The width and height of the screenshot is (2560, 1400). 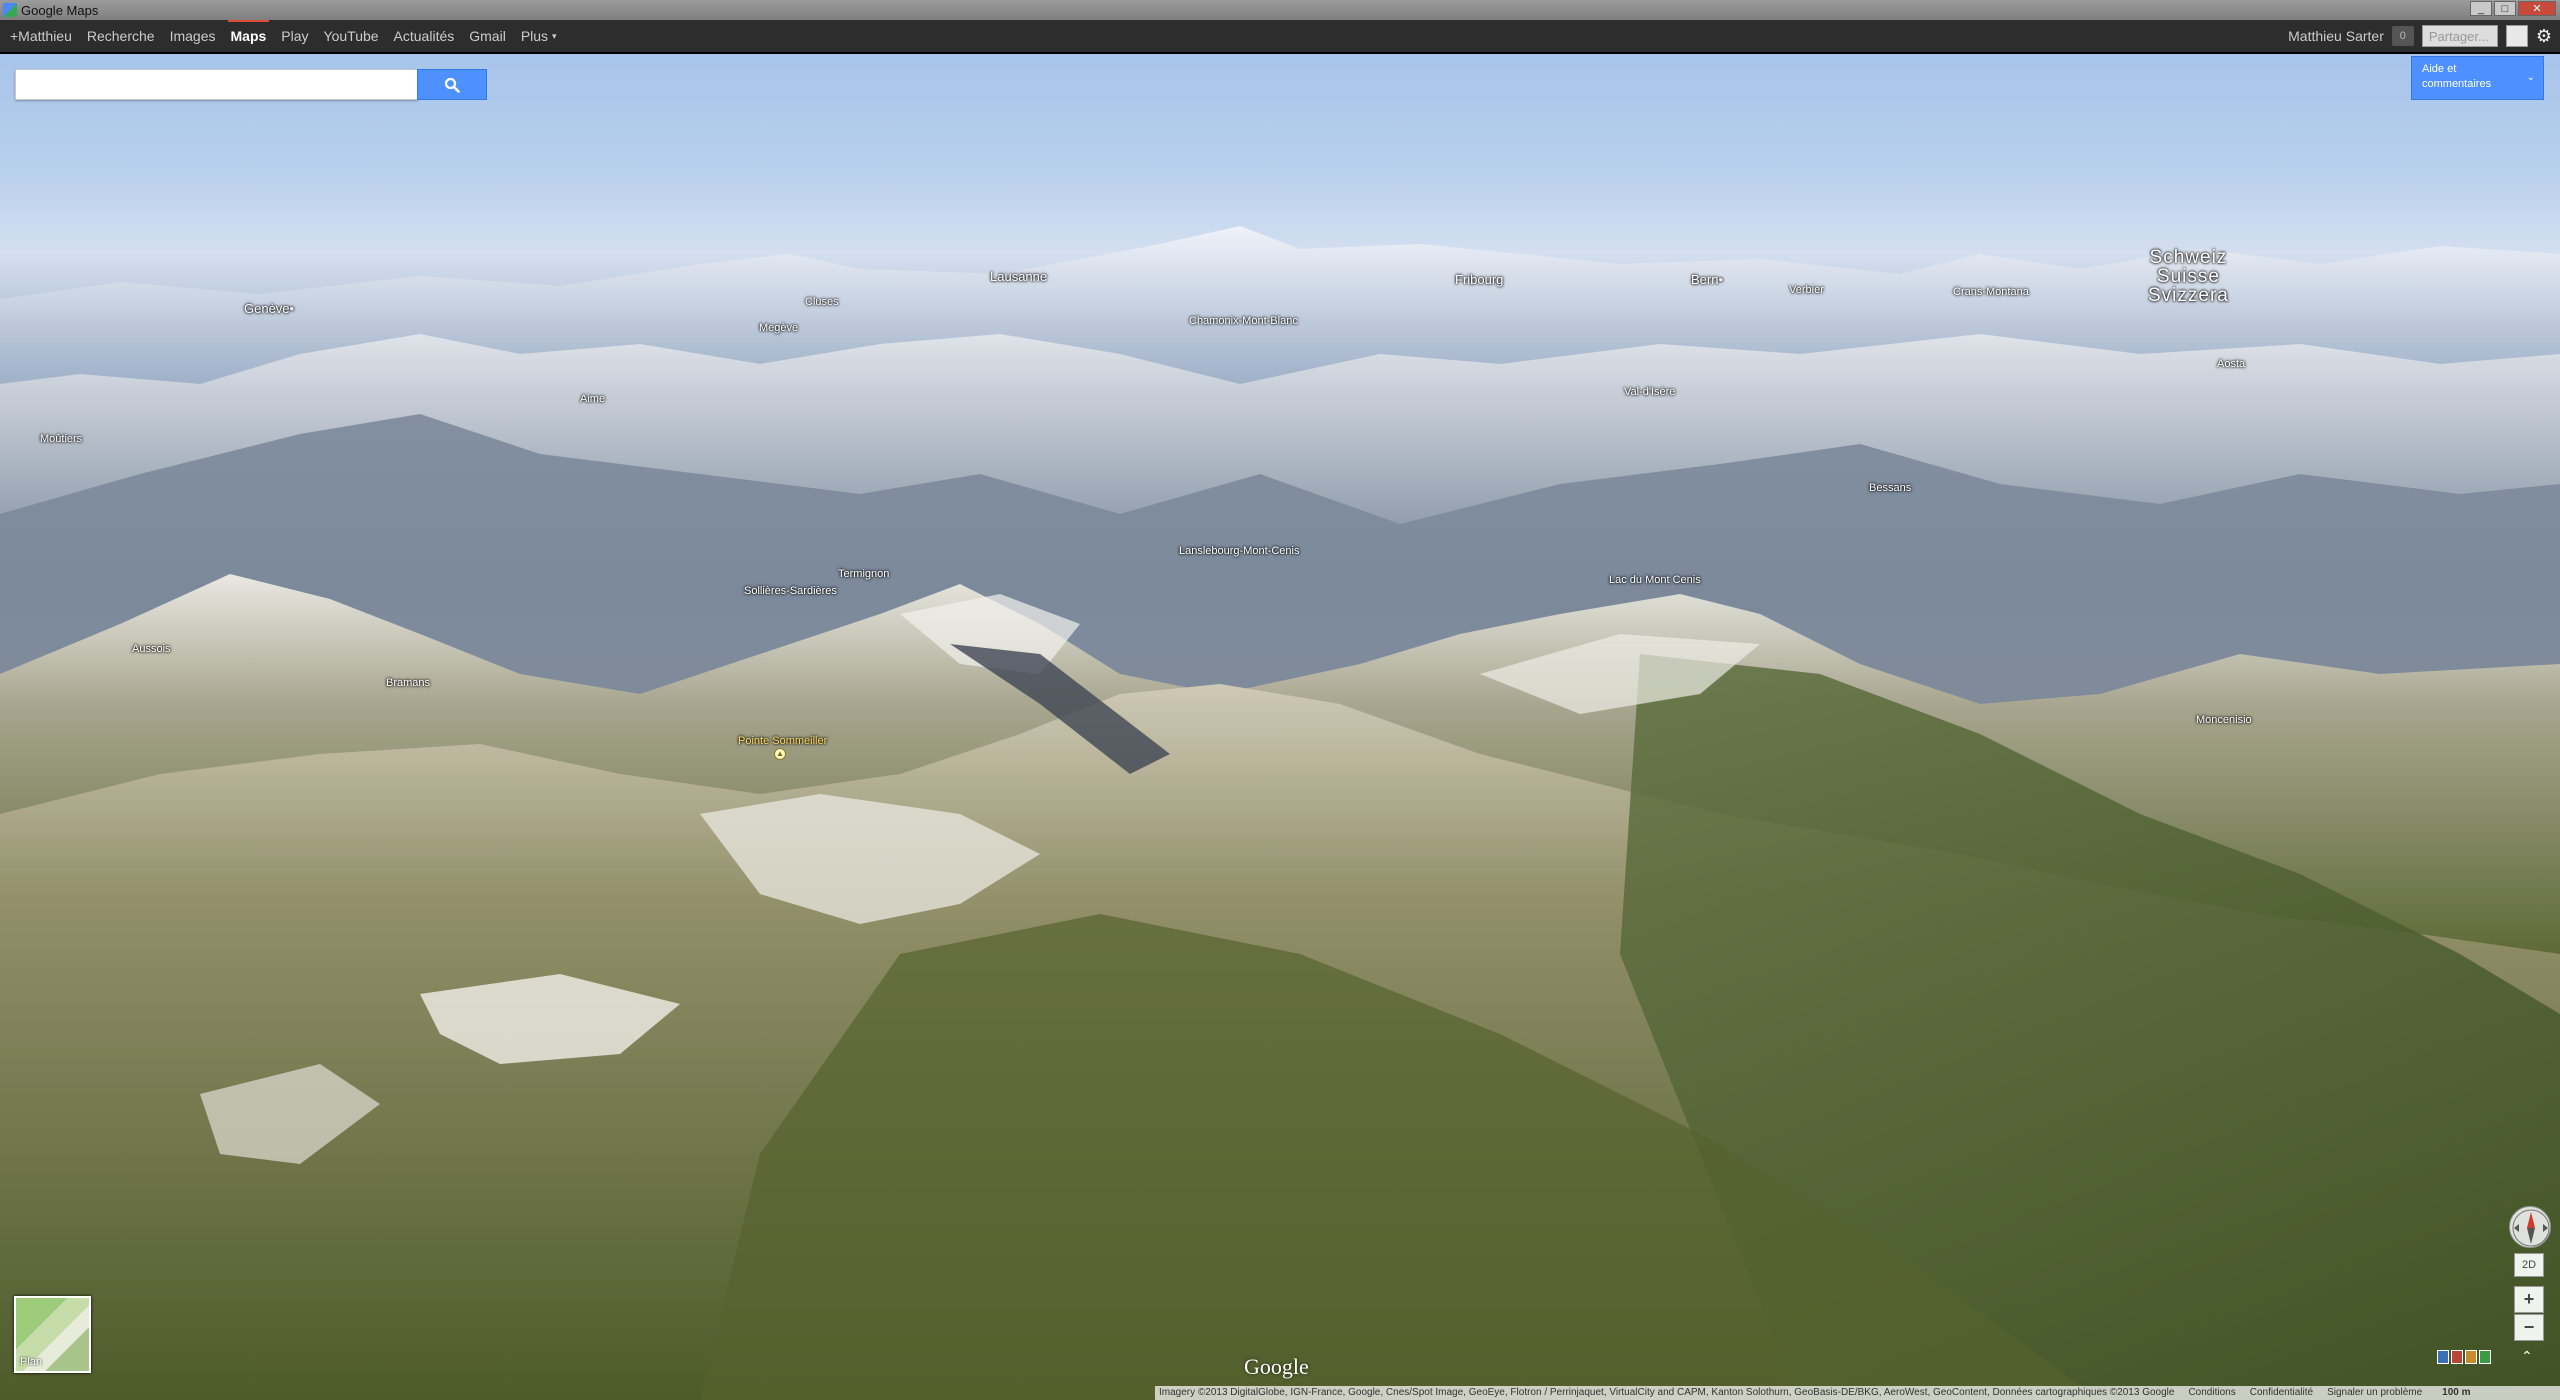 What do you see at coordinates (2505, 8) in the screenshot?
I see `maximize-button: □` at bounding box center [2505, 8].